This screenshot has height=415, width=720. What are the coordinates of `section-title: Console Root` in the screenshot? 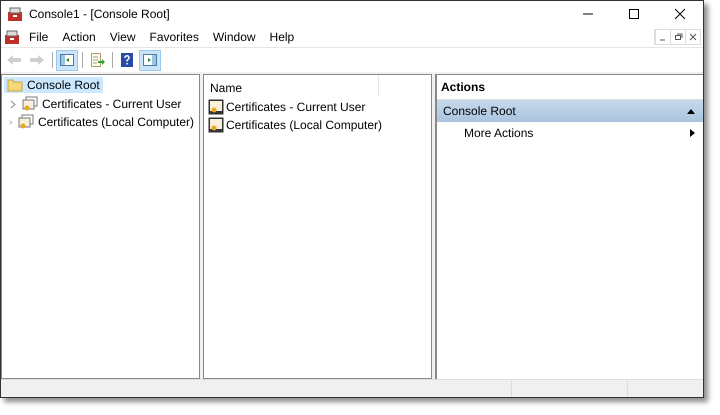 It's located at (479, 111).